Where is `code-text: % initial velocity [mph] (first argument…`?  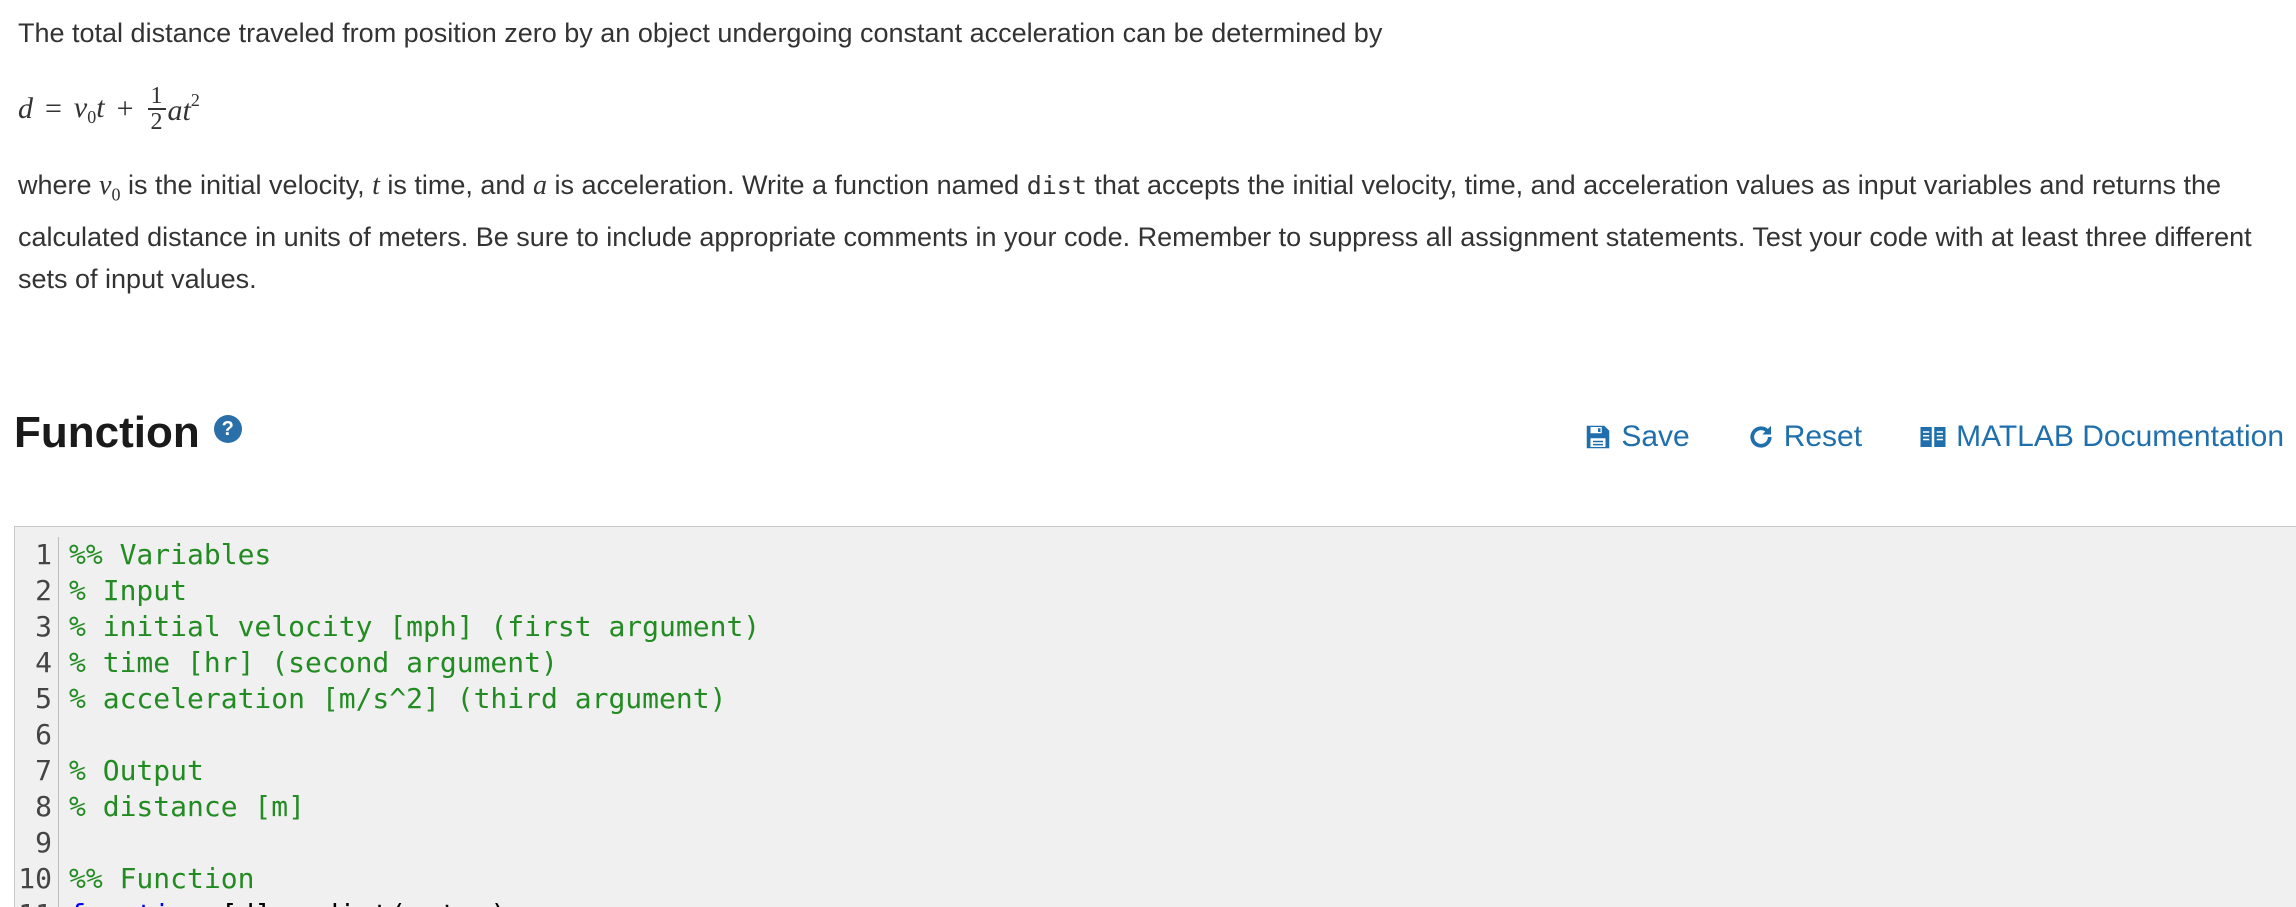
code-text: % initial velocity [mph] (first argument… is located at coordinates (415, 626).